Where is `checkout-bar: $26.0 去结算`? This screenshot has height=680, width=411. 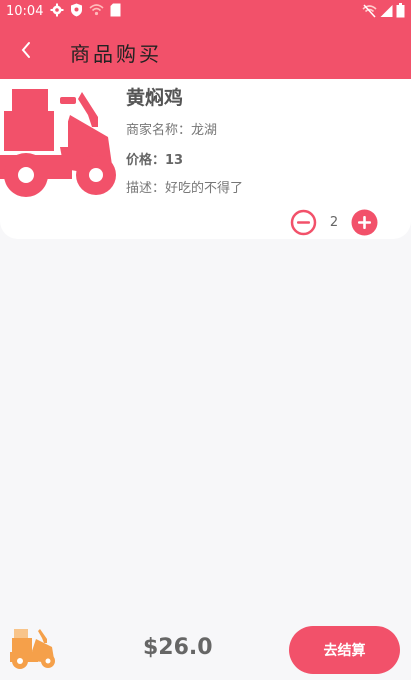
checkout-bar: $26.0 去结算 is located at coordinates (205, 648).